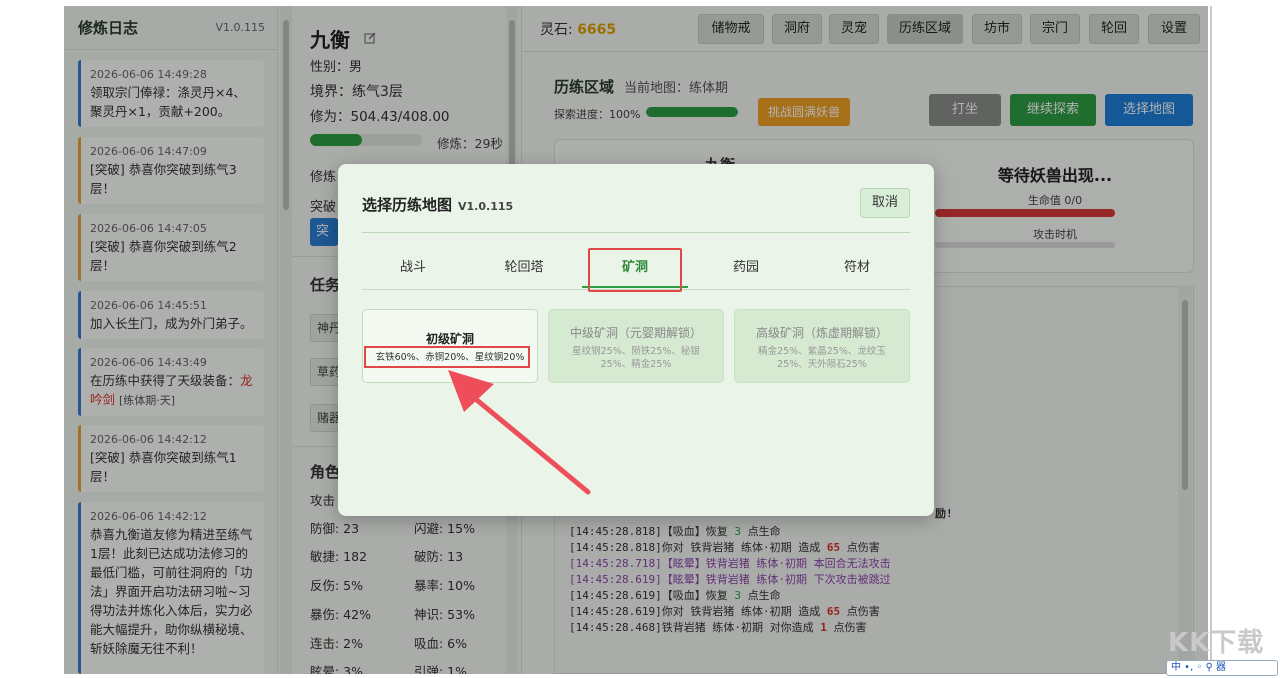 This screenshot has height=678, width=1280. Describe the element at coordinates (857, 265) in the screenshot. I see `tab-talisman-material: 符材` at that location.